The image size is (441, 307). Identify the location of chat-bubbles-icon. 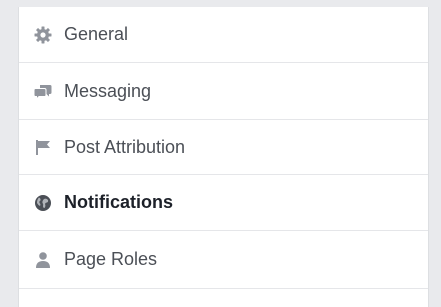
(43, 91).